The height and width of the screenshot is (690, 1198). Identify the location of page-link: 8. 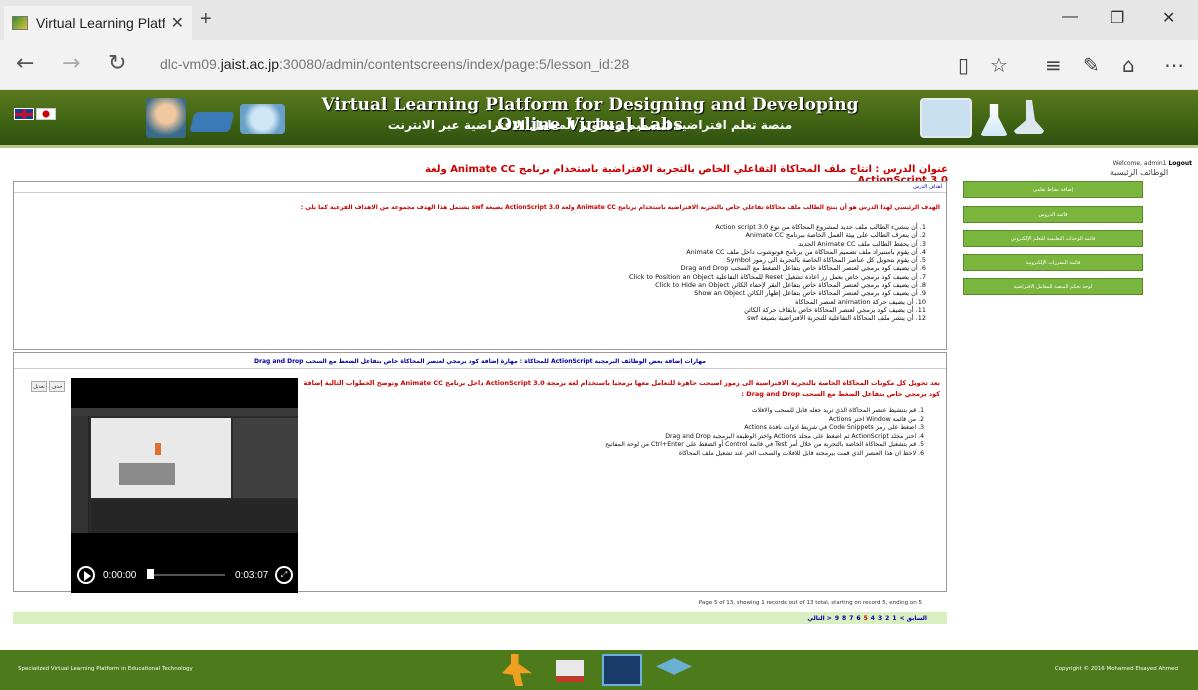
(844, 618).